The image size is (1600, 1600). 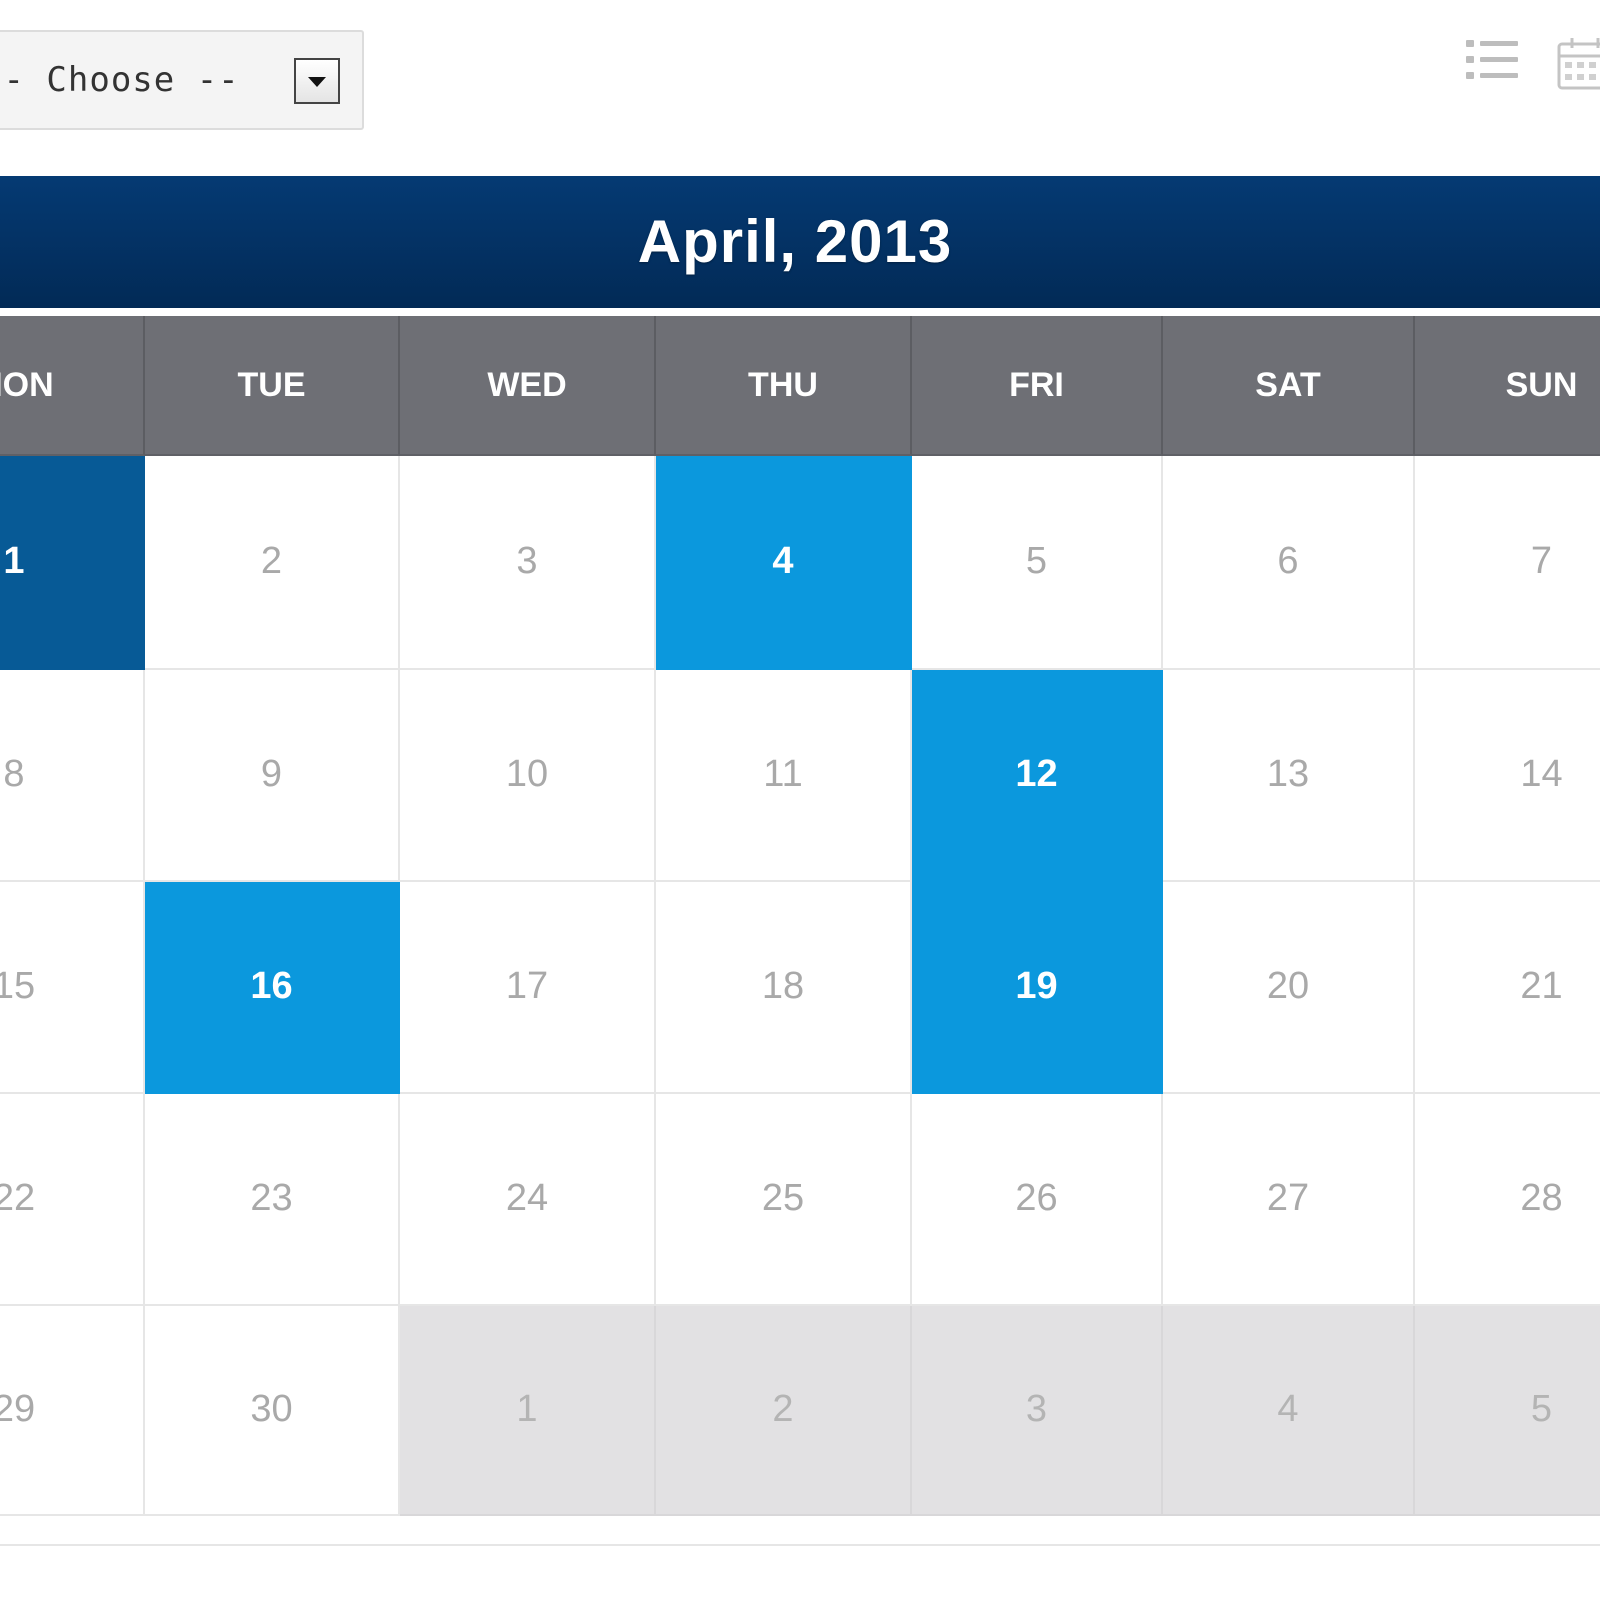 I want to click on weekday-header-tue: TUE, so click(x=272, y=386).